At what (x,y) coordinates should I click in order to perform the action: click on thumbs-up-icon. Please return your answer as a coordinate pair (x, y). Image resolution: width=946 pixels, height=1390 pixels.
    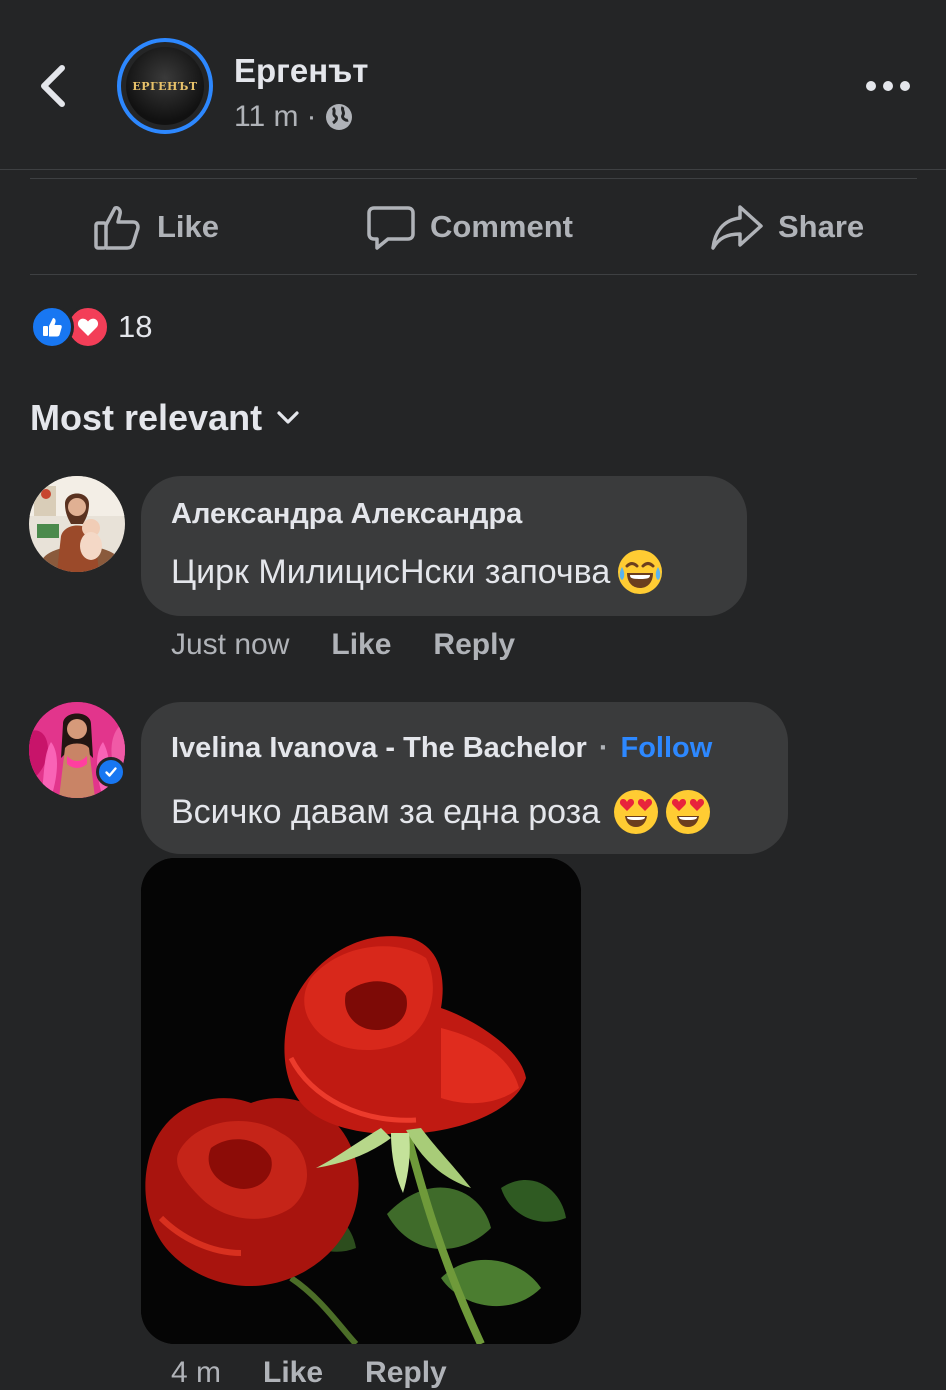
    Looking at the image, I should click on (117, 228).